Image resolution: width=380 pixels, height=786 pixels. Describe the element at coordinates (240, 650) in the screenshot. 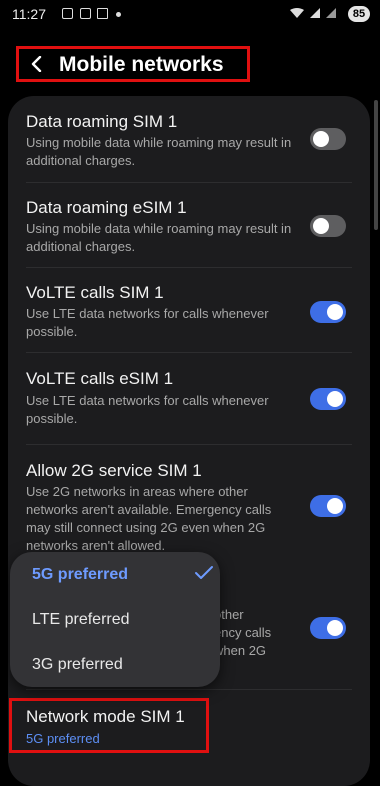

I see `setting-description-line: when 2G` at that location.